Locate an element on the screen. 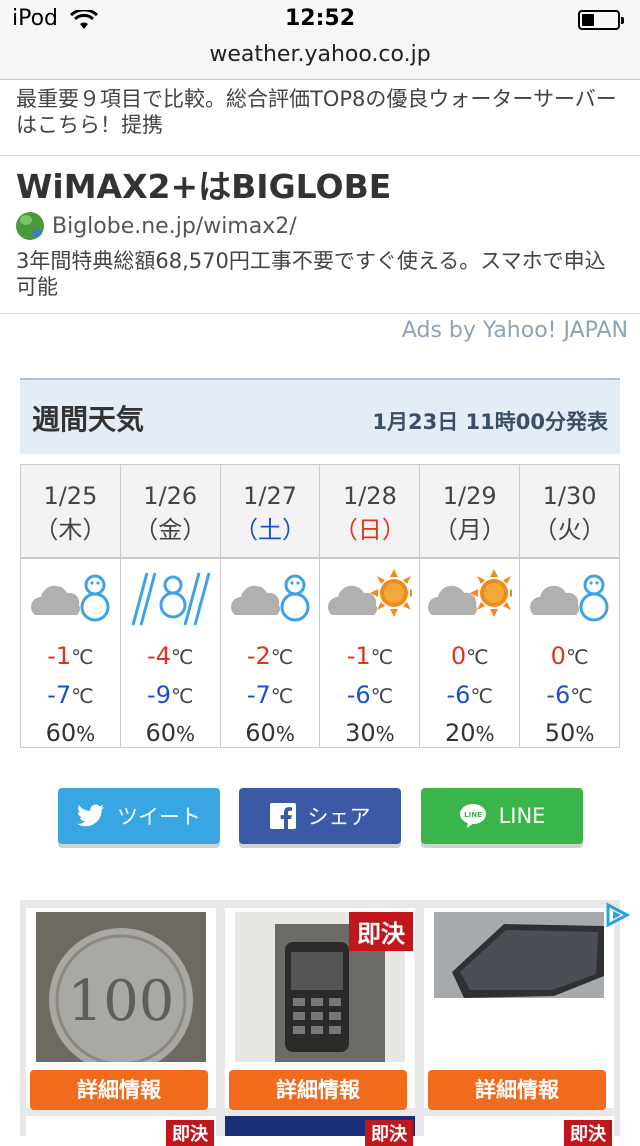 This screenshot has height=1146, width=640. precip-value: 30 is located at coordinates (360, 733).